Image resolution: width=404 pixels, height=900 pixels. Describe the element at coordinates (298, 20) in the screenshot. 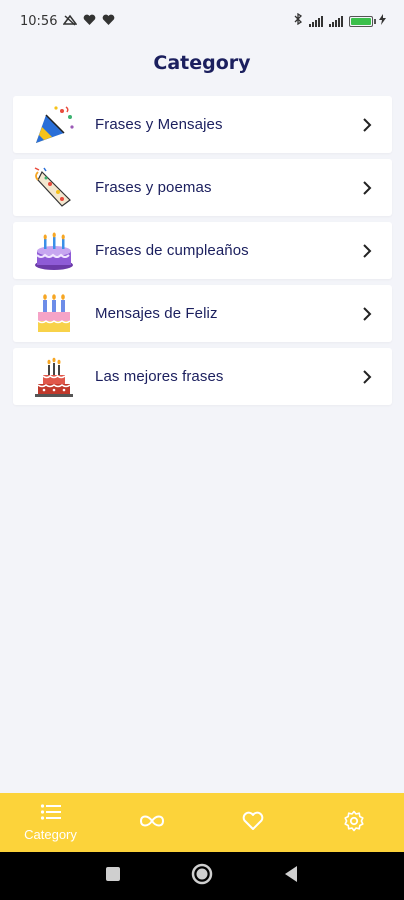

I see `bluetooth-icon` at that location.